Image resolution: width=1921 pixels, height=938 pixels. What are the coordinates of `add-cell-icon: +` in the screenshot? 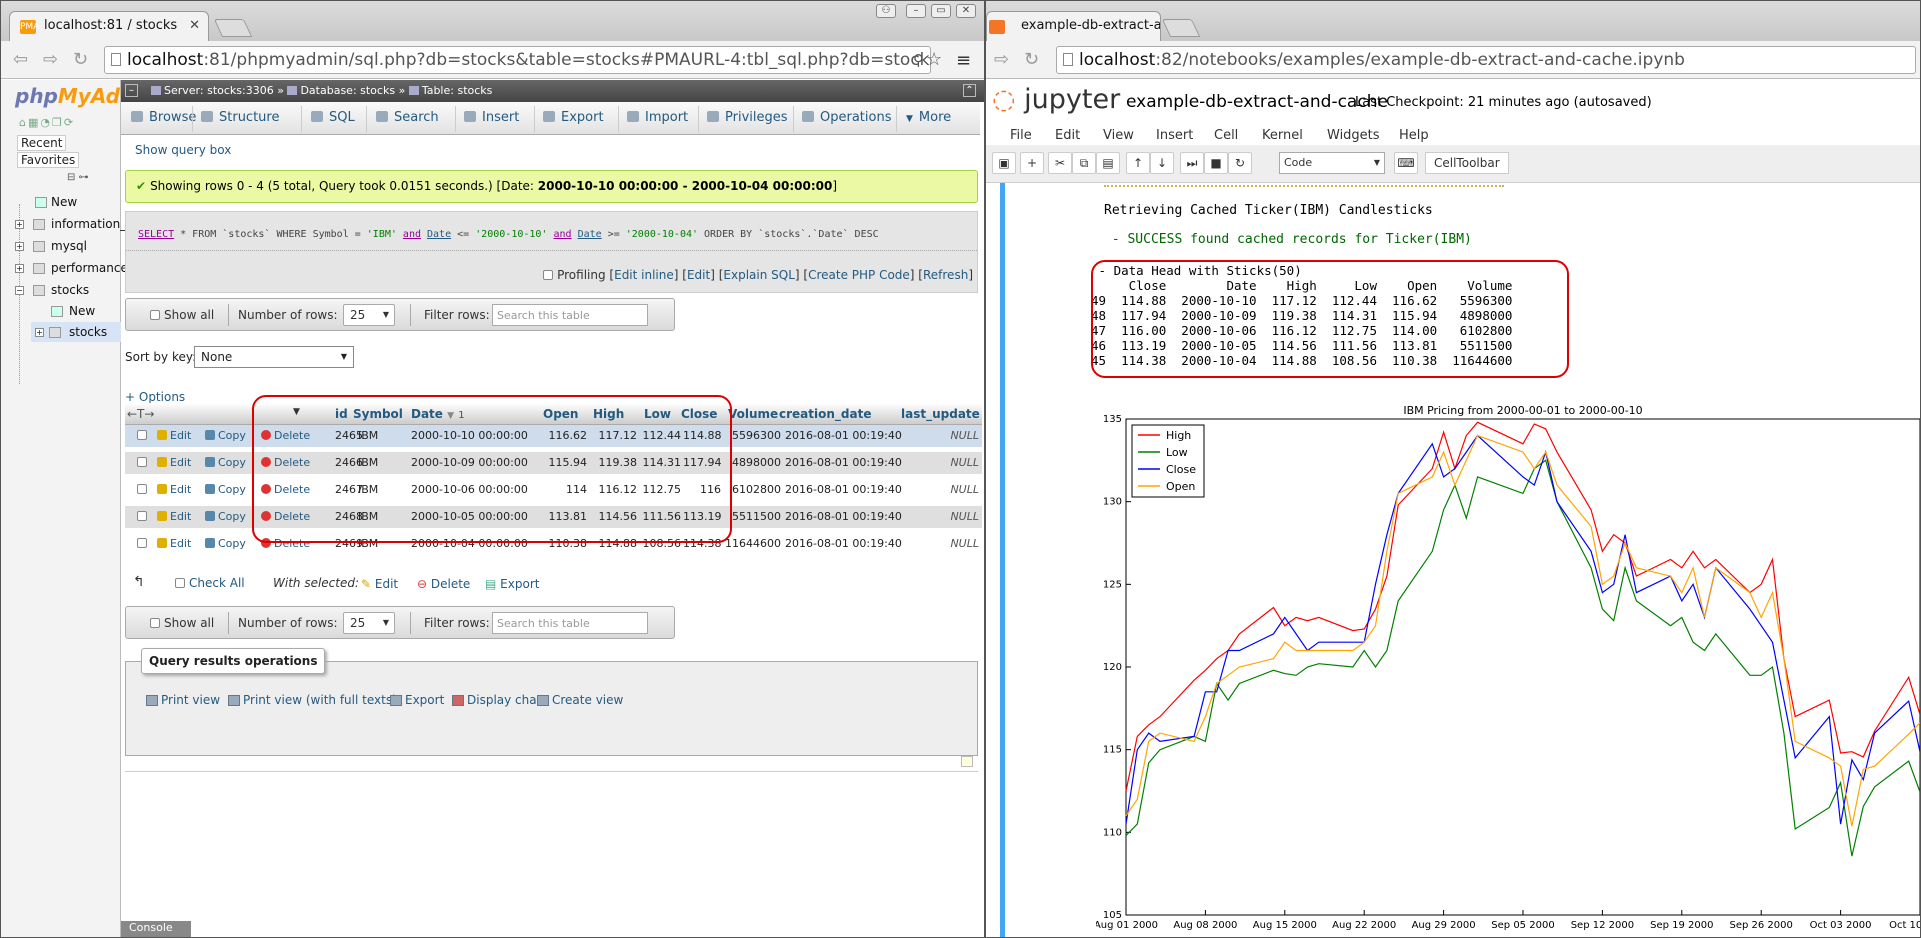 It's located at (1032, 163).